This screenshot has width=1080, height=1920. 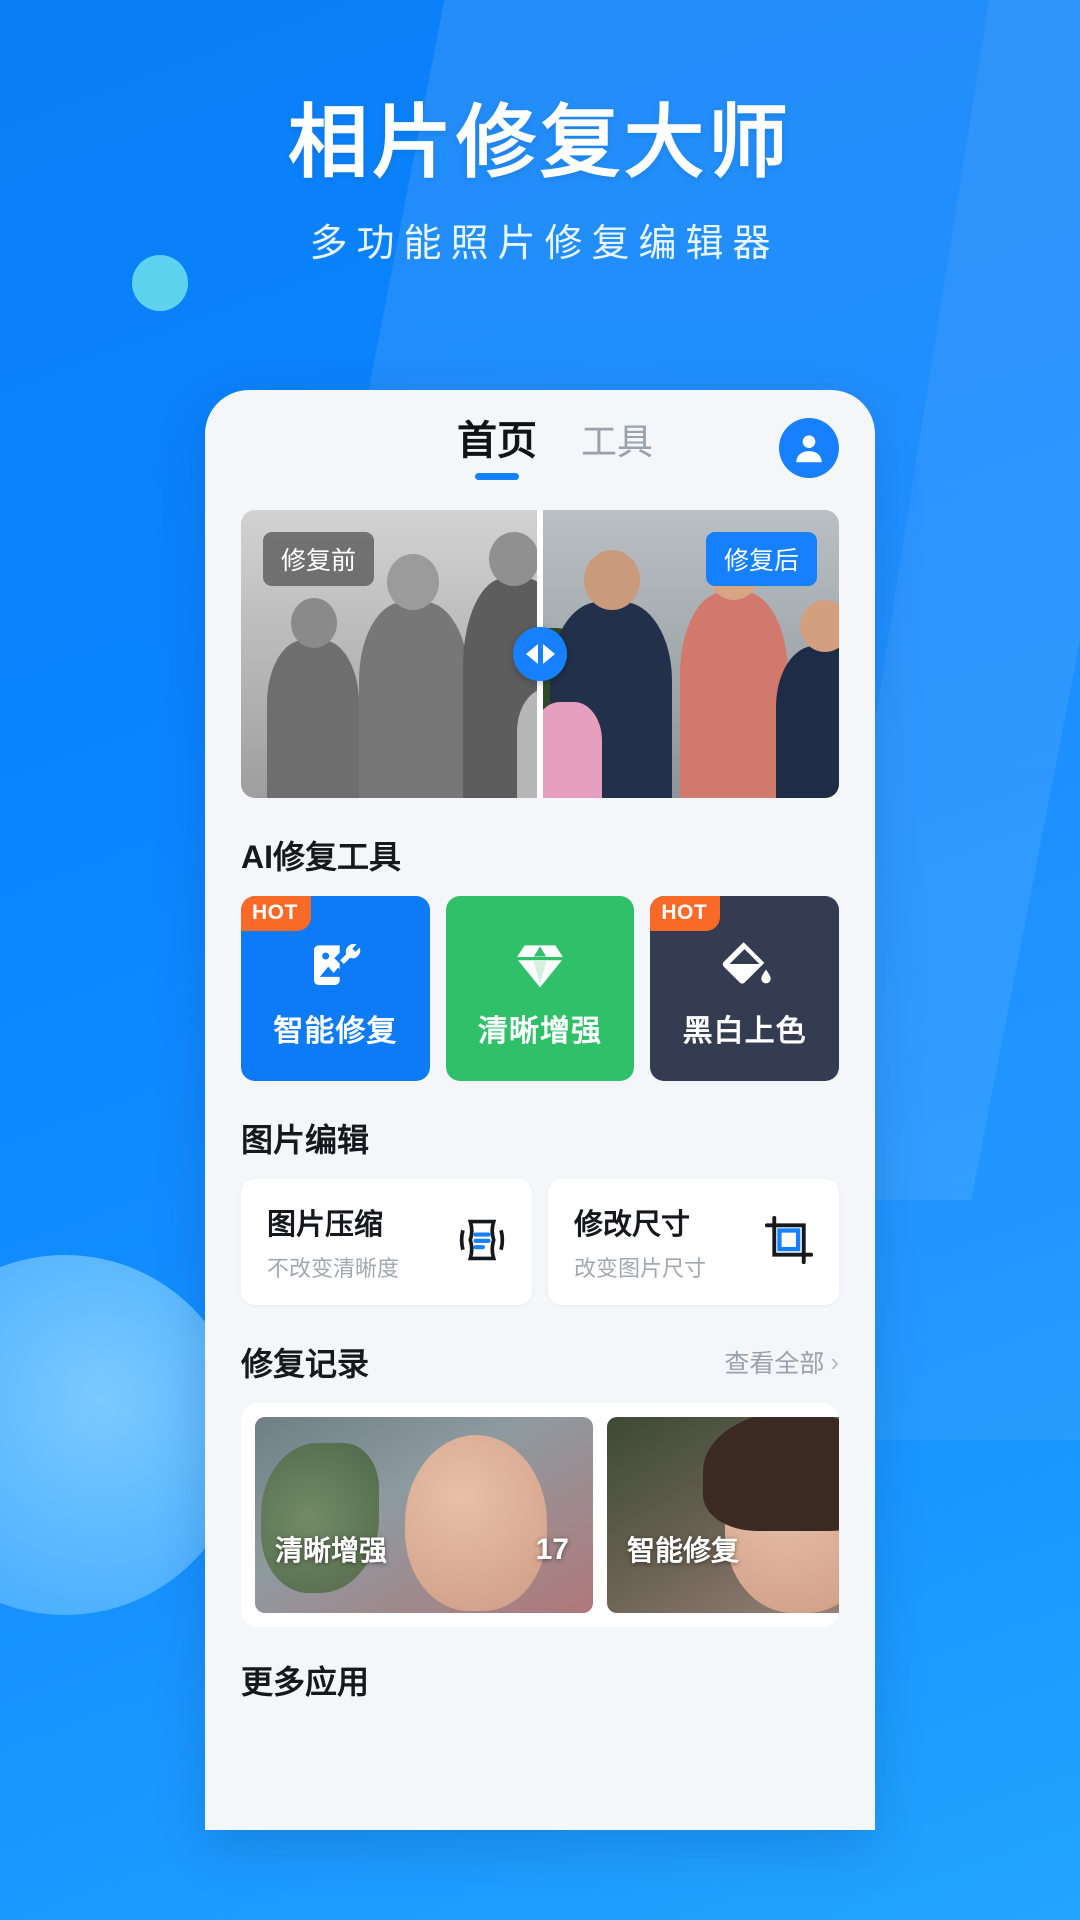 I want to click on tab-bar: 首页 工具, so click(x=540, y=444).